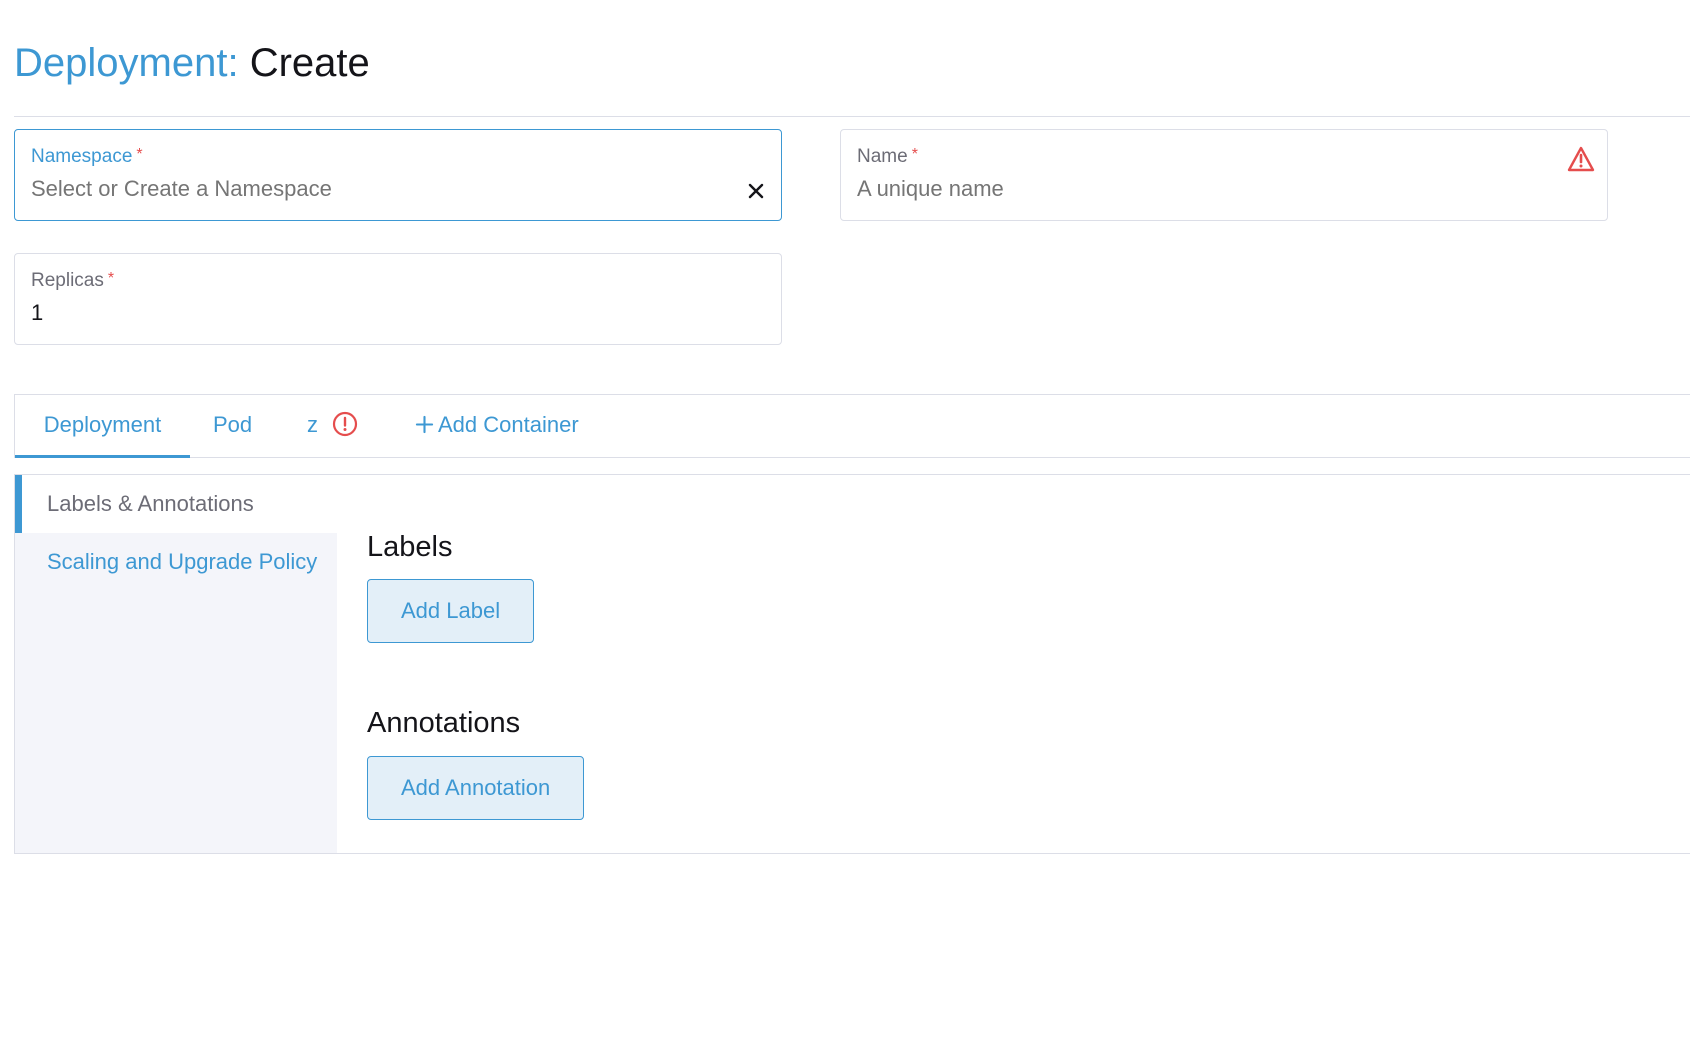  What do you see at coordinates (882, 156) in the screenshot?
I see `name-label-text: Name` at bounding box center [882, 156].